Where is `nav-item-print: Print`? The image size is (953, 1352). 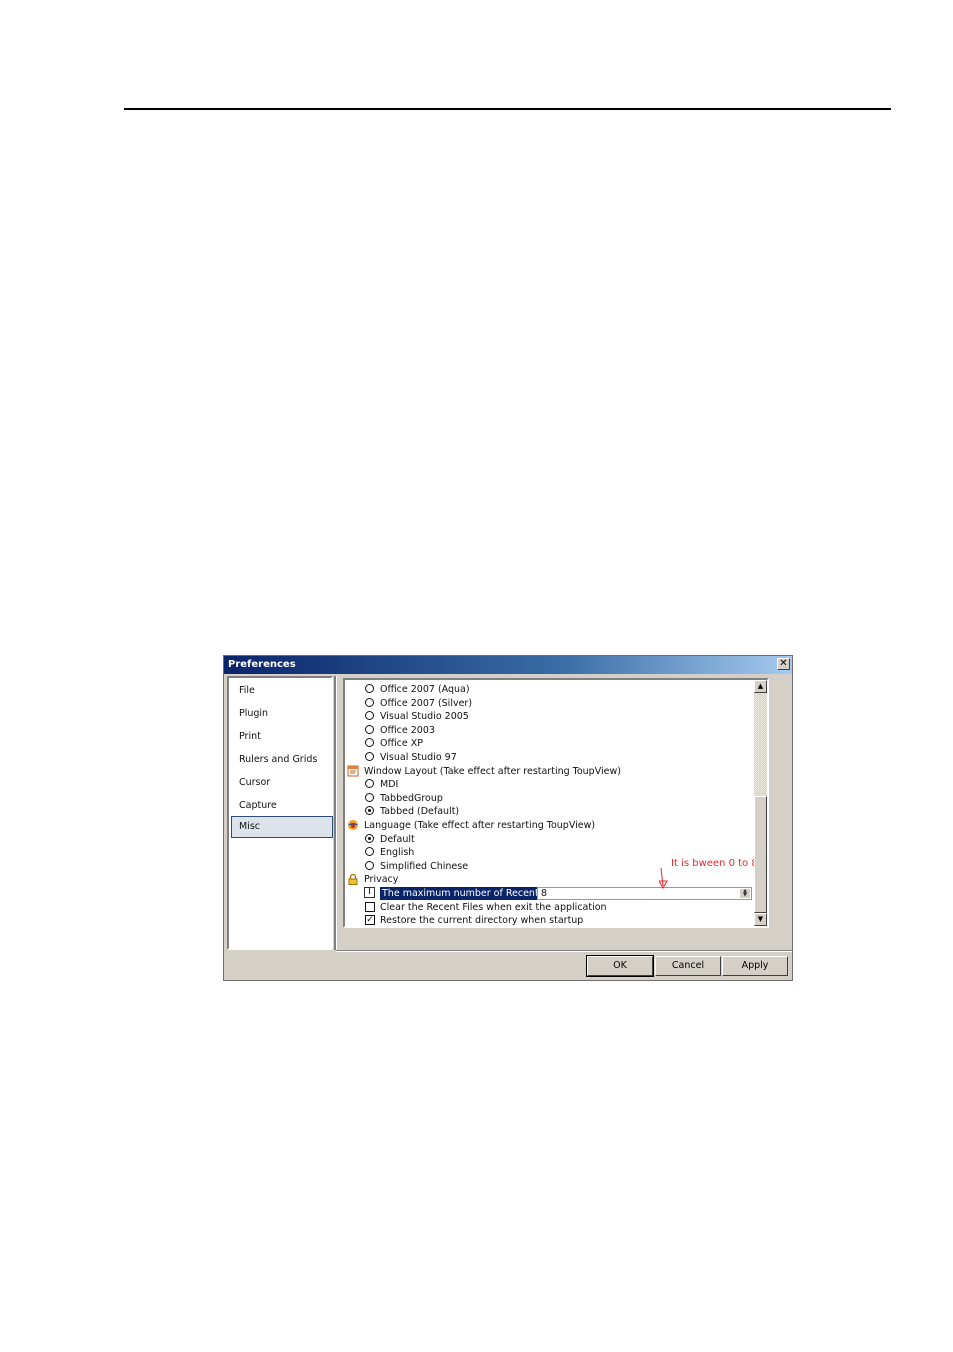 nav-item-print: Print is located at coordinates (282, 737).